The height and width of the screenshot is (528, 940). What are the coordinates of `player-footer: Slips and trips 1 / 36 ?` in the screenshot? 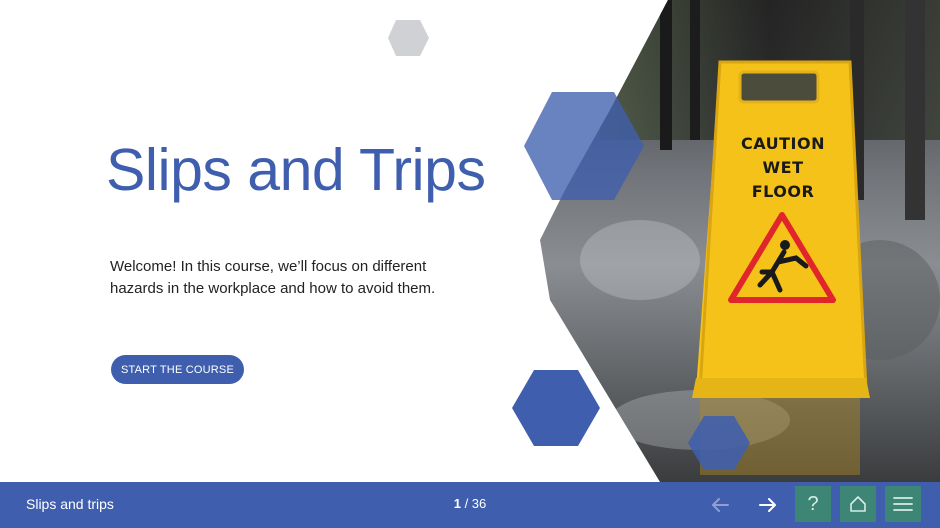 It's located at (470, 505).